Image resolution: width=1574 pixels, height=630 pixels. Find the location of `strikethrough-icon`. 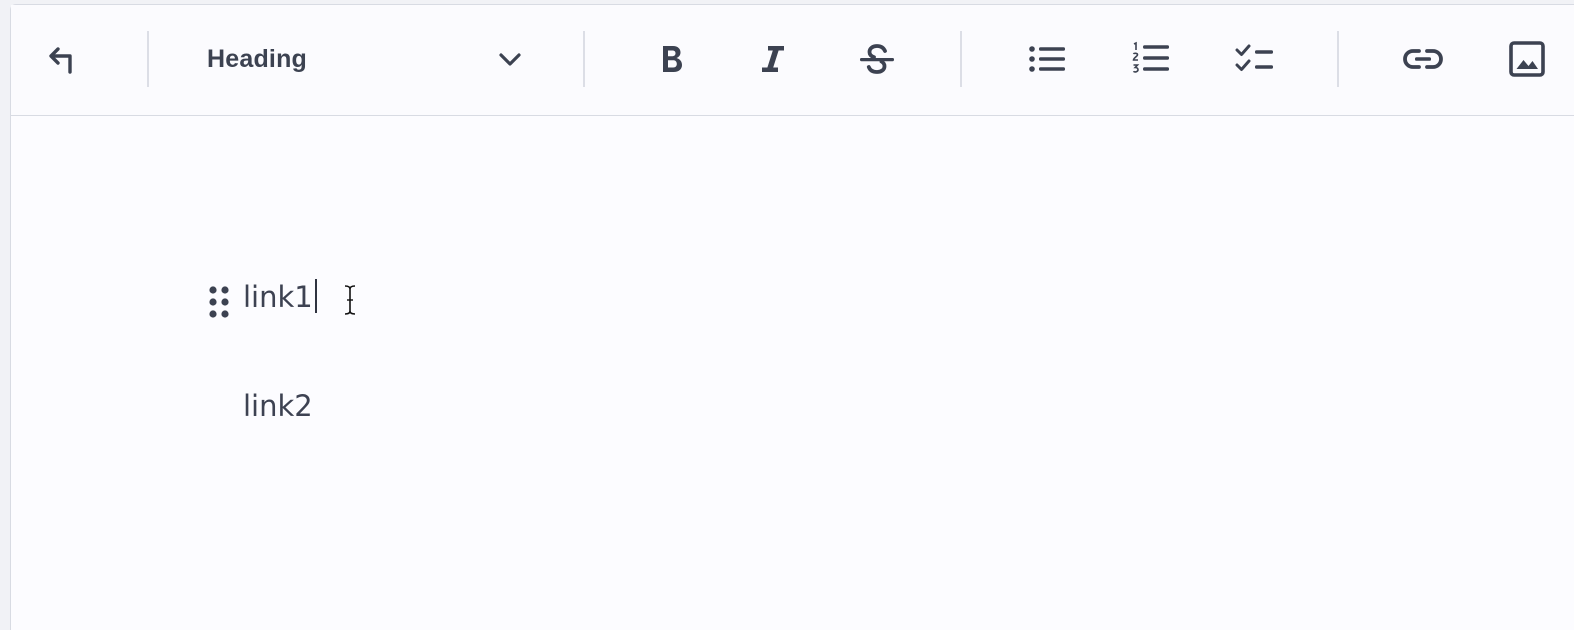

strikethrough-icon is located at coordinates (877, 59).